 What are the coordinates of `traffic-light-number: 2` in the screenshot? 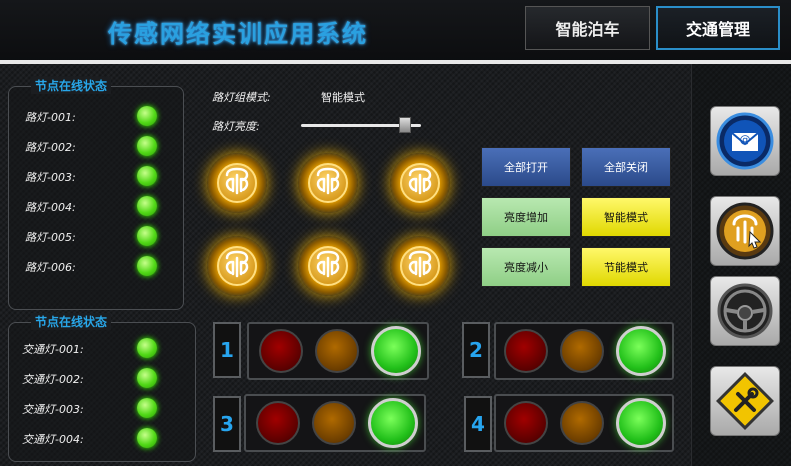 It's located at (476, 350).